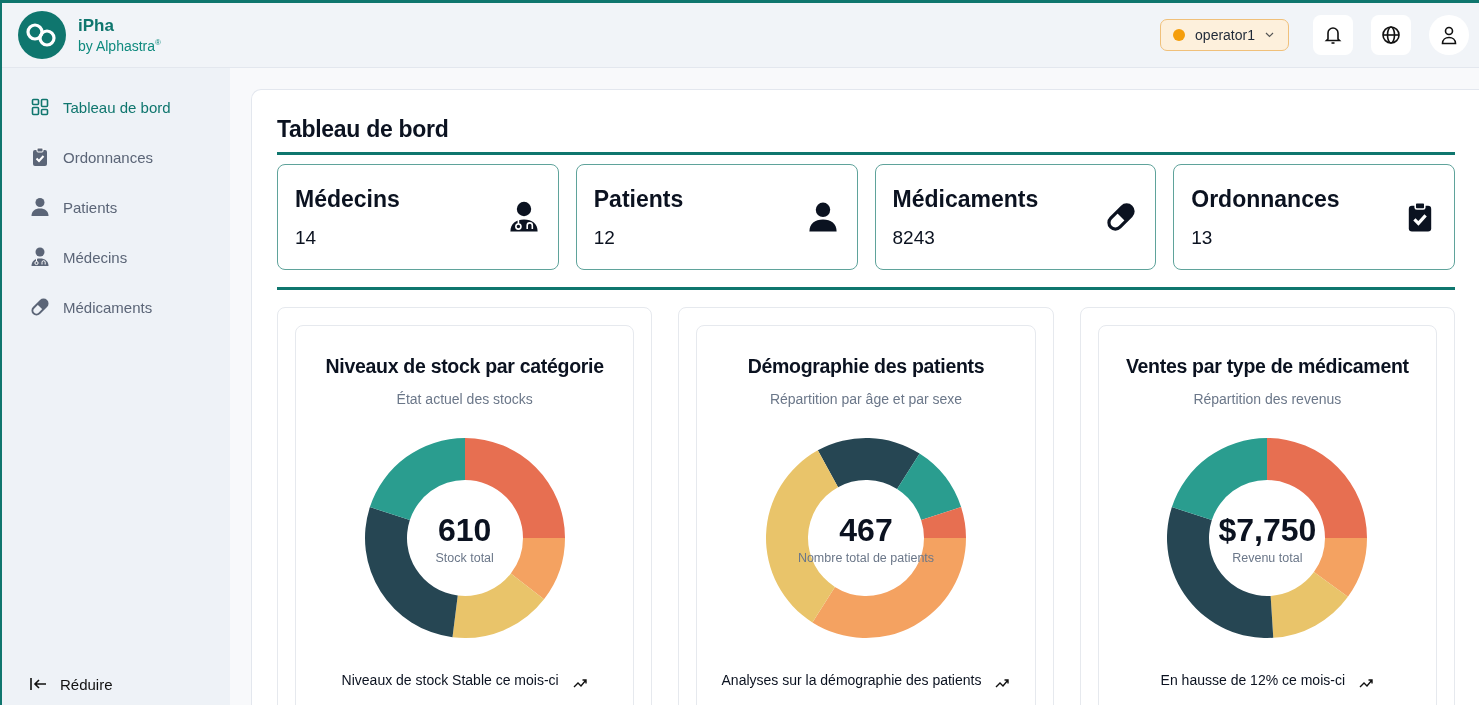  Describe the element at coordinates (348, 199) in the screenshot. I see `stat-label: Médecins` at that location.